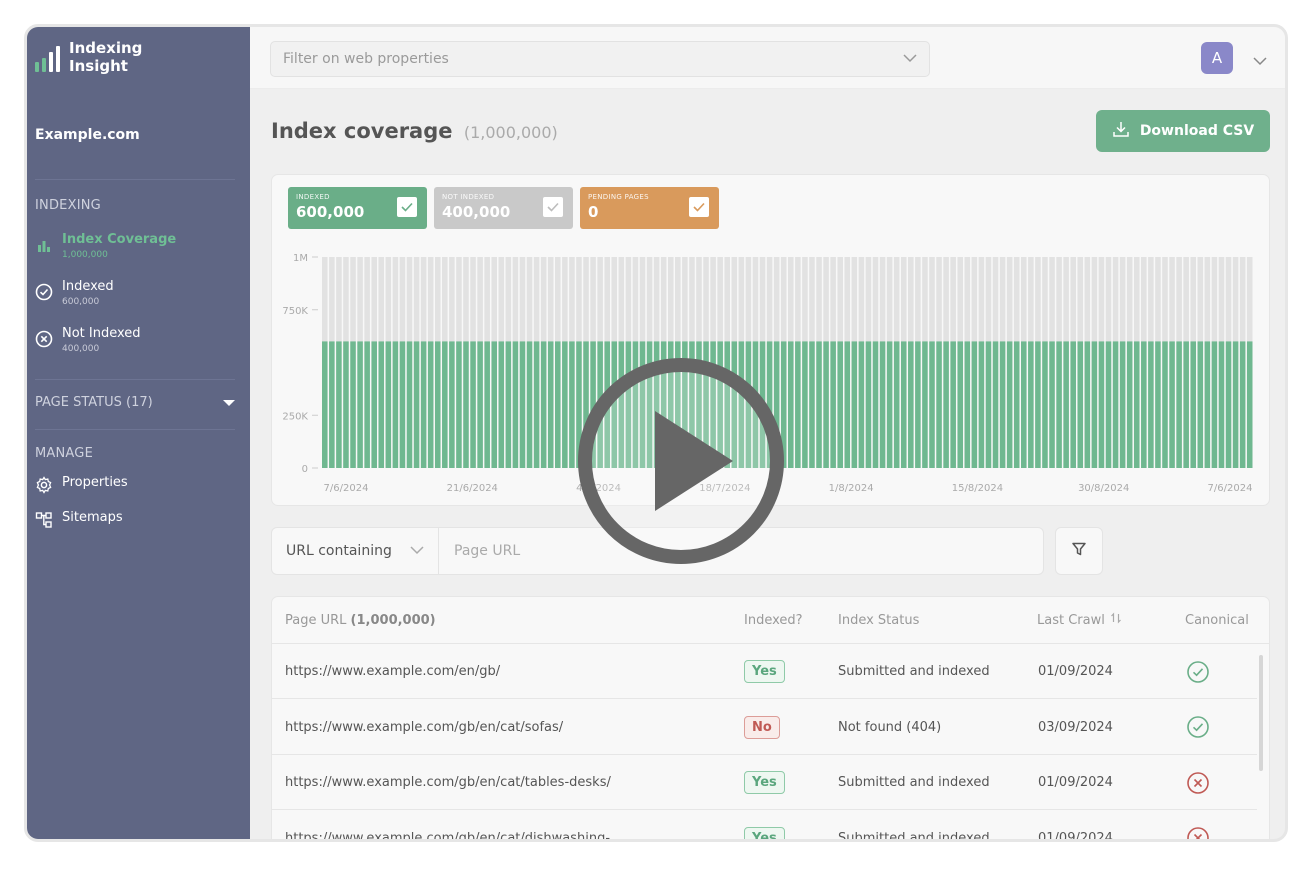 This screenshot has width=1312, height=874. What do you see at coordinates (79, 519) in the screenshot?
I see `sidebar-item-sitemaps: Sitemaps` at bounding box center [79, 519].